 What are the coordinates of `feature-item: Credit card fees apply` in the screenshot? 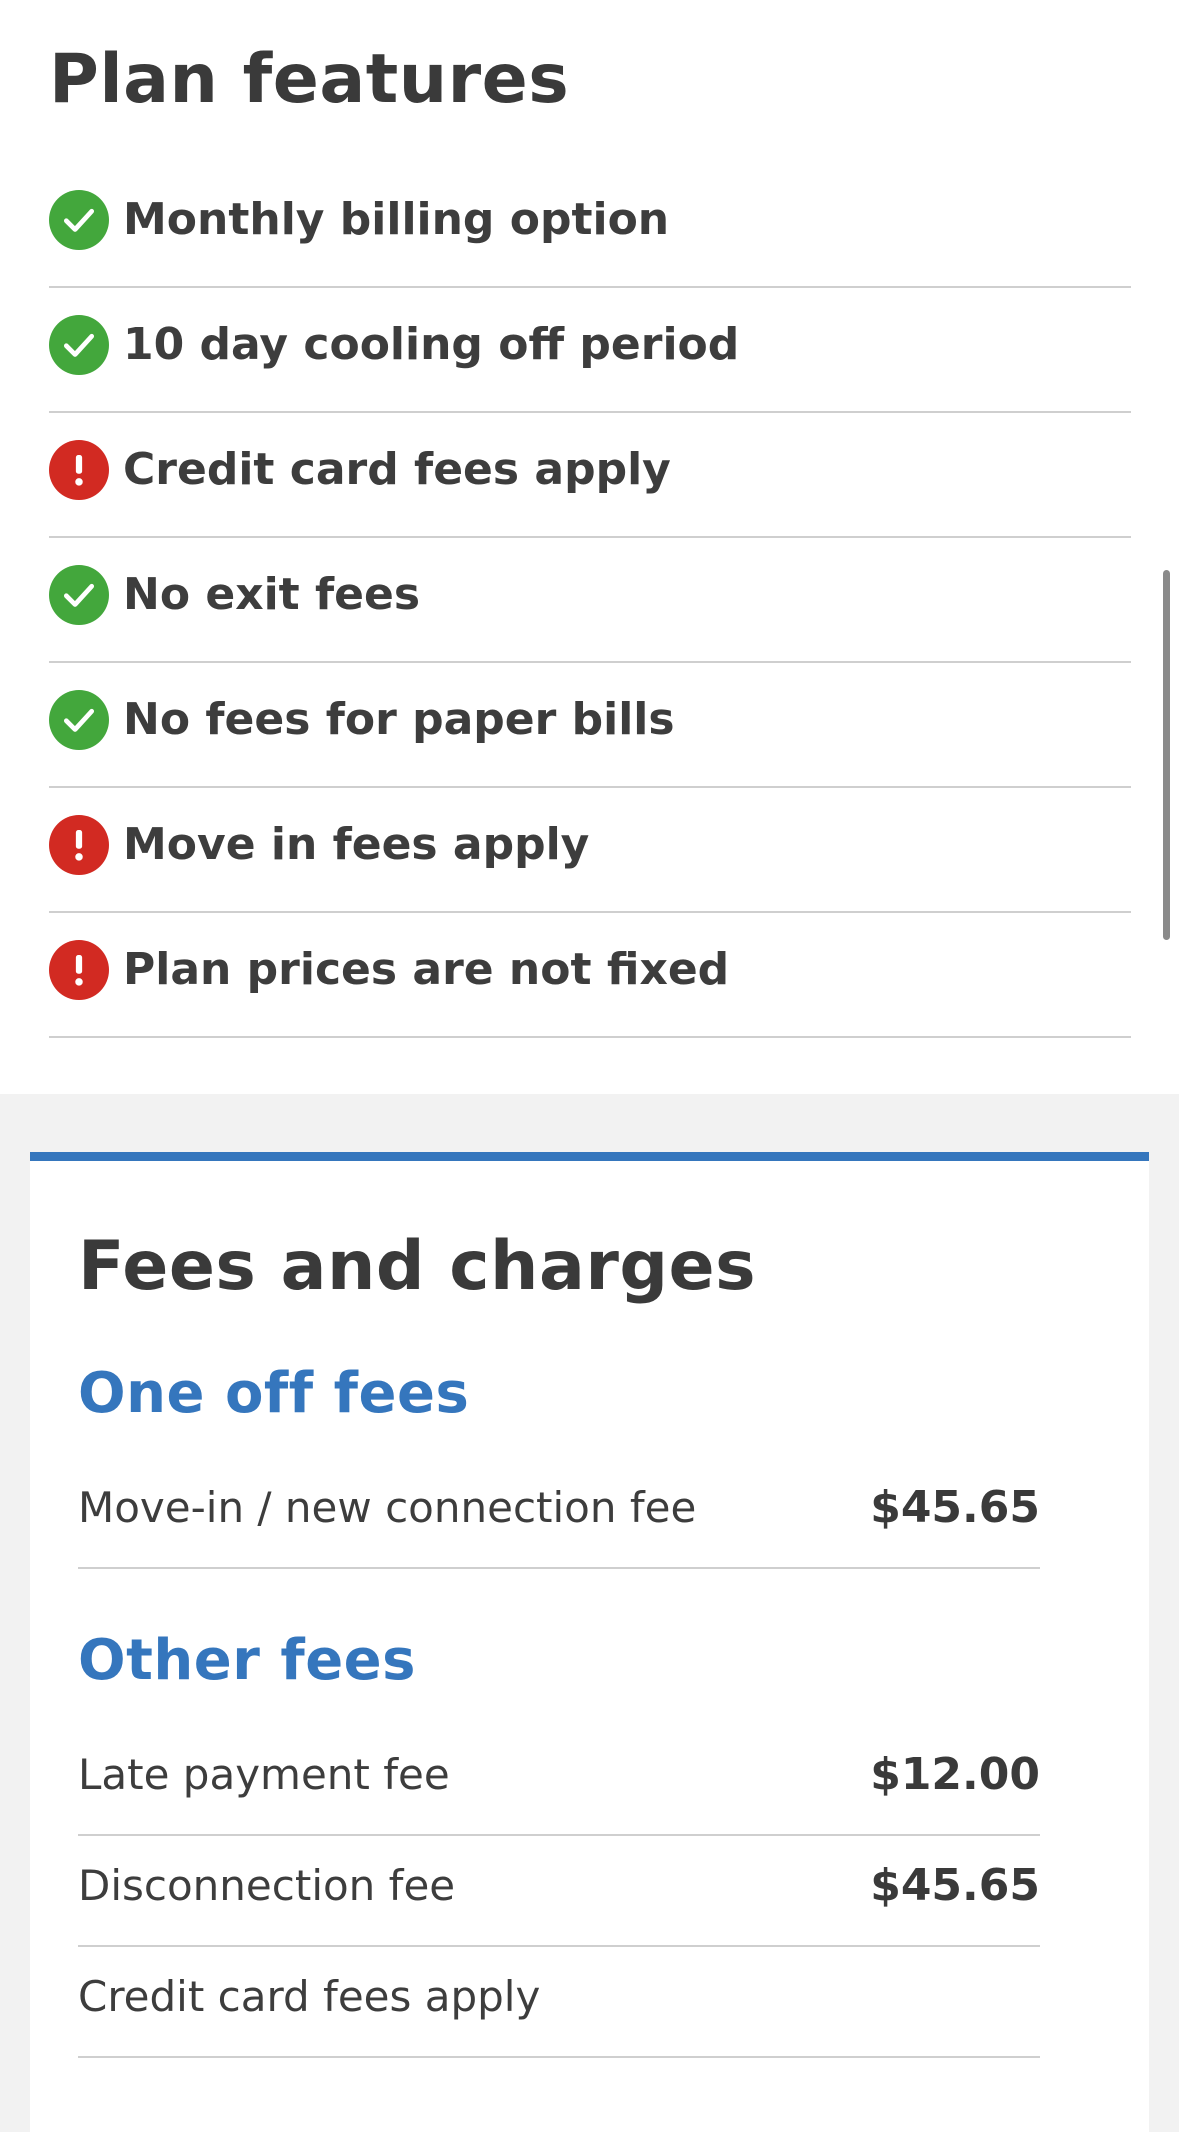 It's located at (590, 475).